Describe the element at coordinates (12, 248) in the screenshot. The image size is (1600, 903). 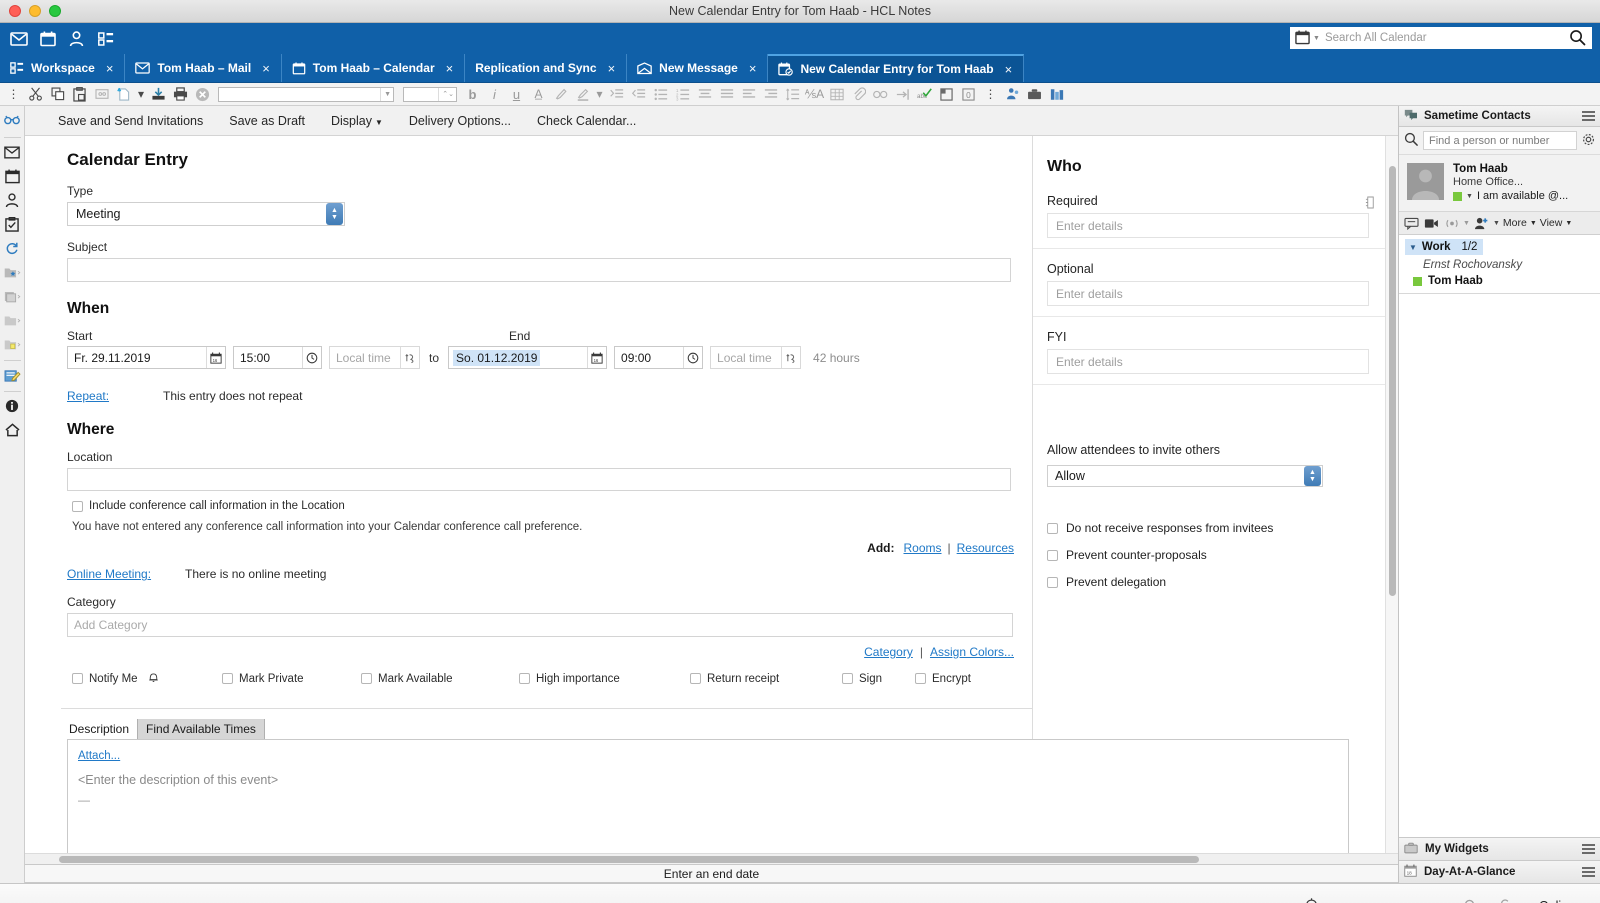
I see `replication-icon` at that location.